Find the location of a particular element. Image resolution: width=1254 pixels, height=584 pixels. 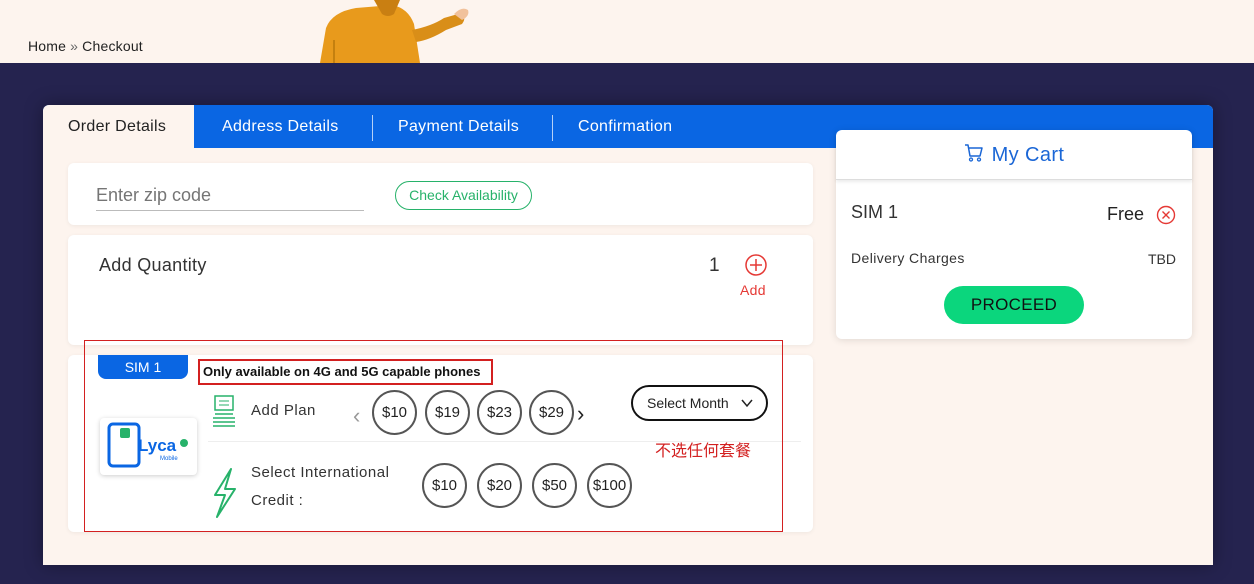

lyca-logo-text: Lyca is located at coordinates (157, 445).